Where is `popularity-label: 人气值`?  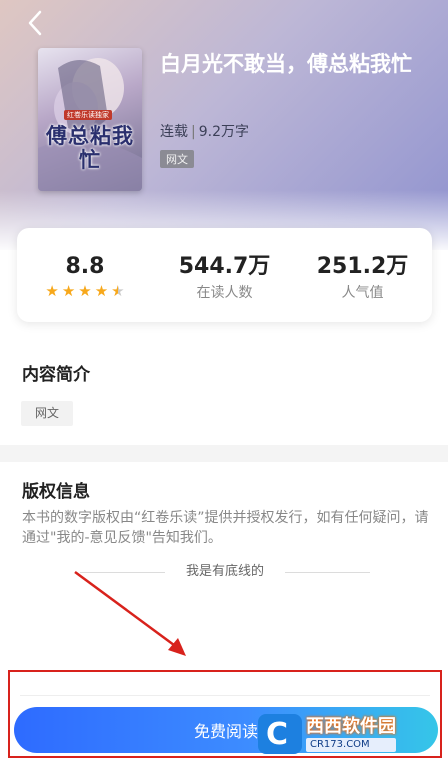
popularity-label: 人气值 is located at coordinates (362, 293).